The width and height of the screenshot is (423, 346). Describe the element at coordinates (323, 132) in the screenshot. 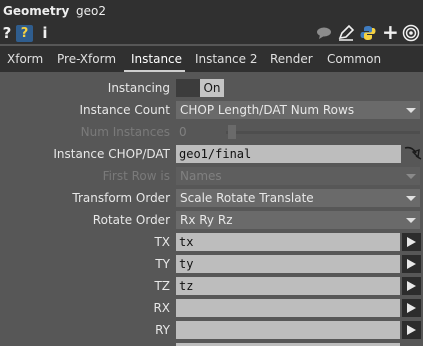

I see `num-instances-slider-track` at that location.